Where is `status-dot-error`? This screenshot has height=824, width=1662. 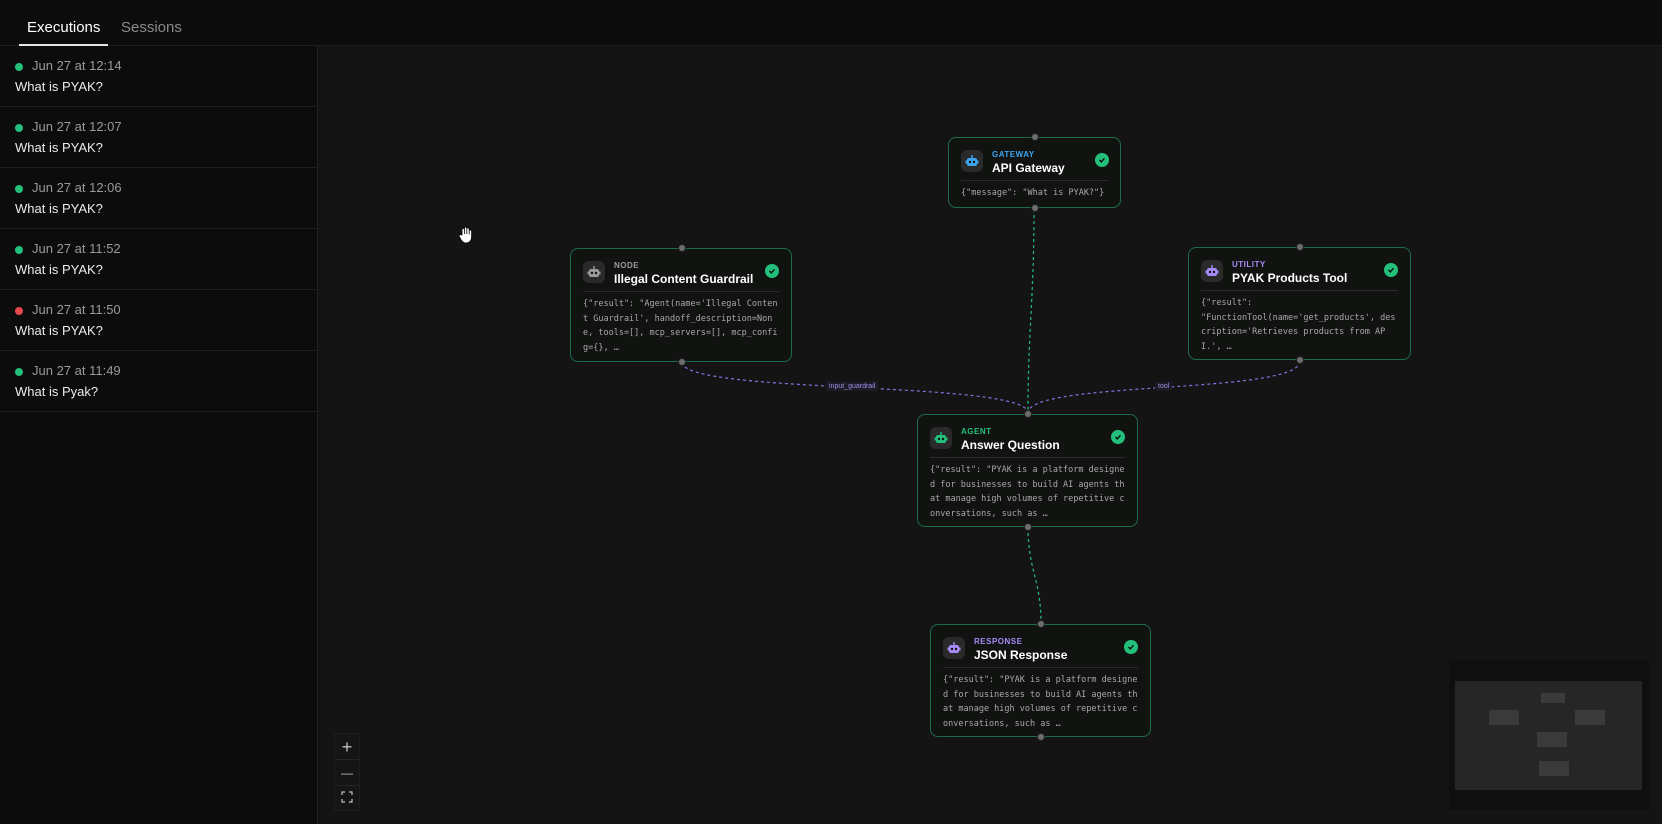 status-dot-error is located at coordinates (19, 311).